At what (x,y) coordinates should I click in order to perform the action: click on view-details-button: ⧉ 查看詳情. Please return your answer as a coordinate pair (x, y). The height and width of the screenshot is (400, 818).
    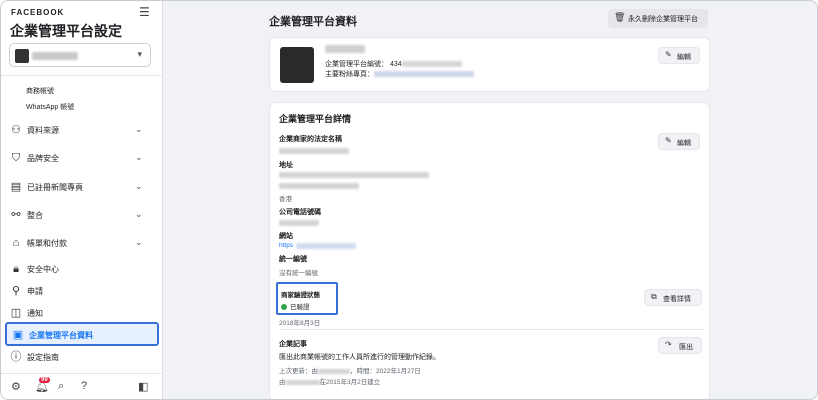
    Looking at the image, I should click on (673, 297).